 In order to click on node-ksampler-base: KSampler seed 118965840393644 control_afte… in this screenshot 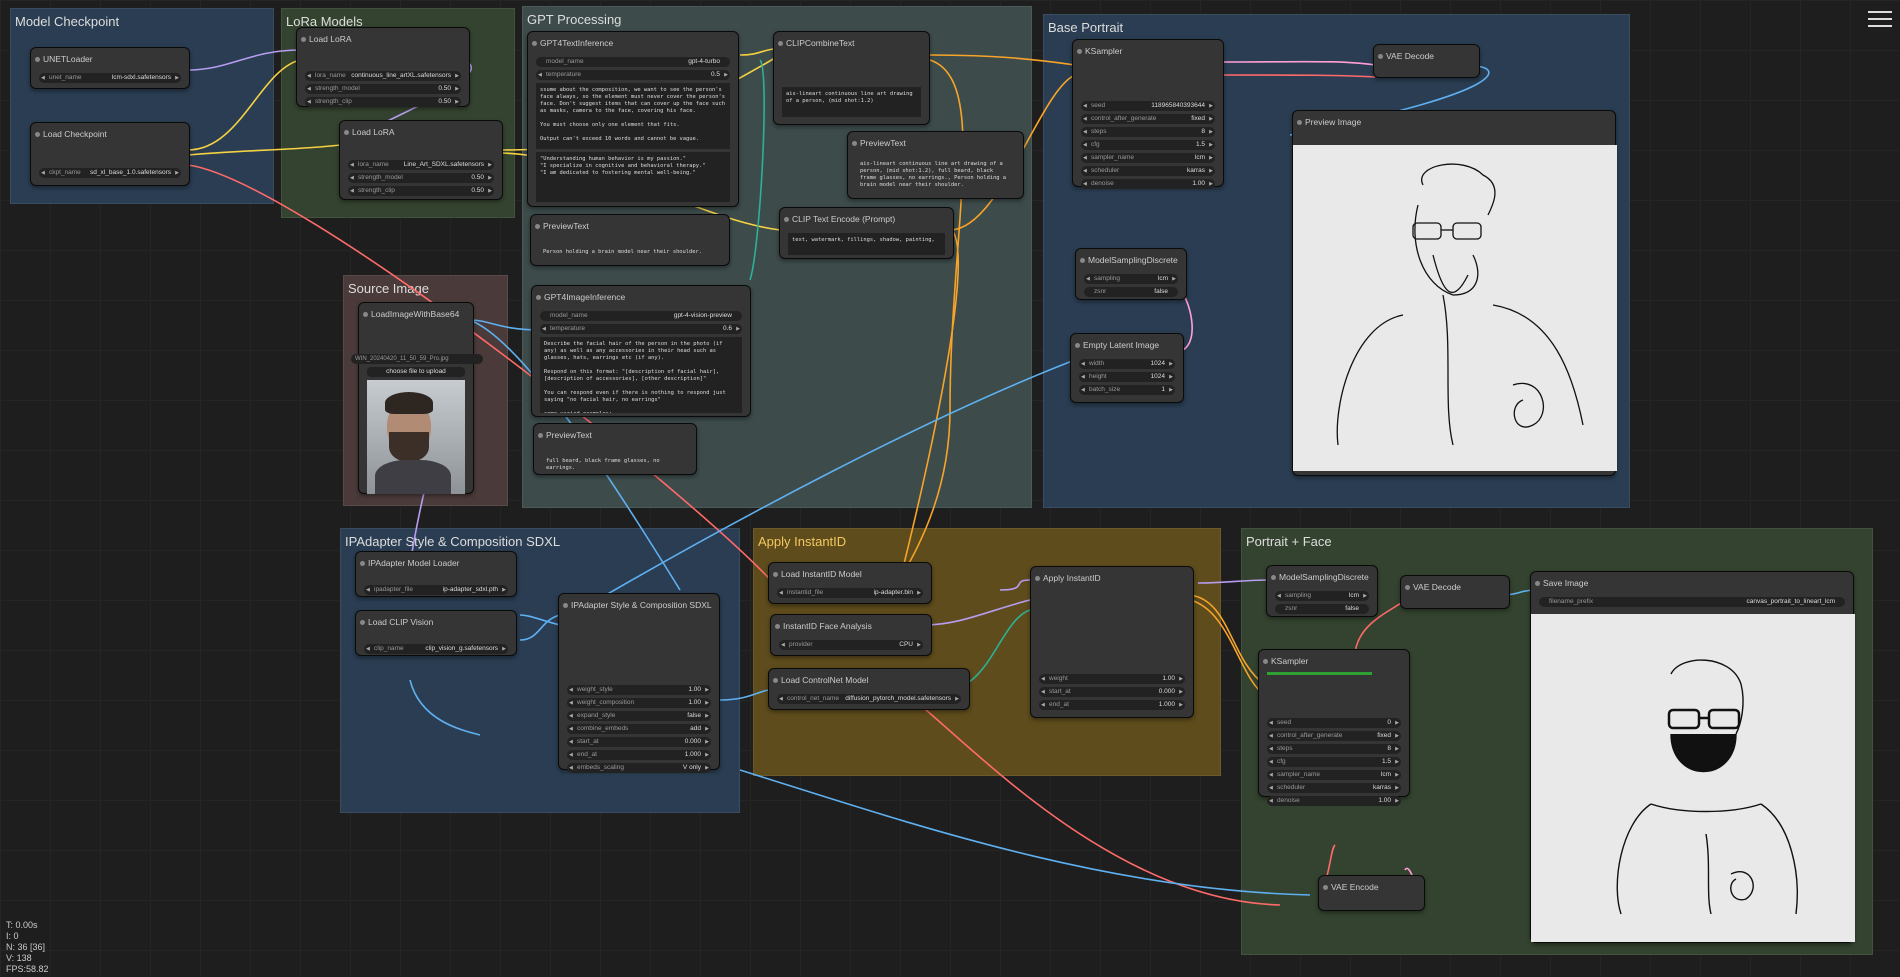, I will do `click(1148, 114)`.